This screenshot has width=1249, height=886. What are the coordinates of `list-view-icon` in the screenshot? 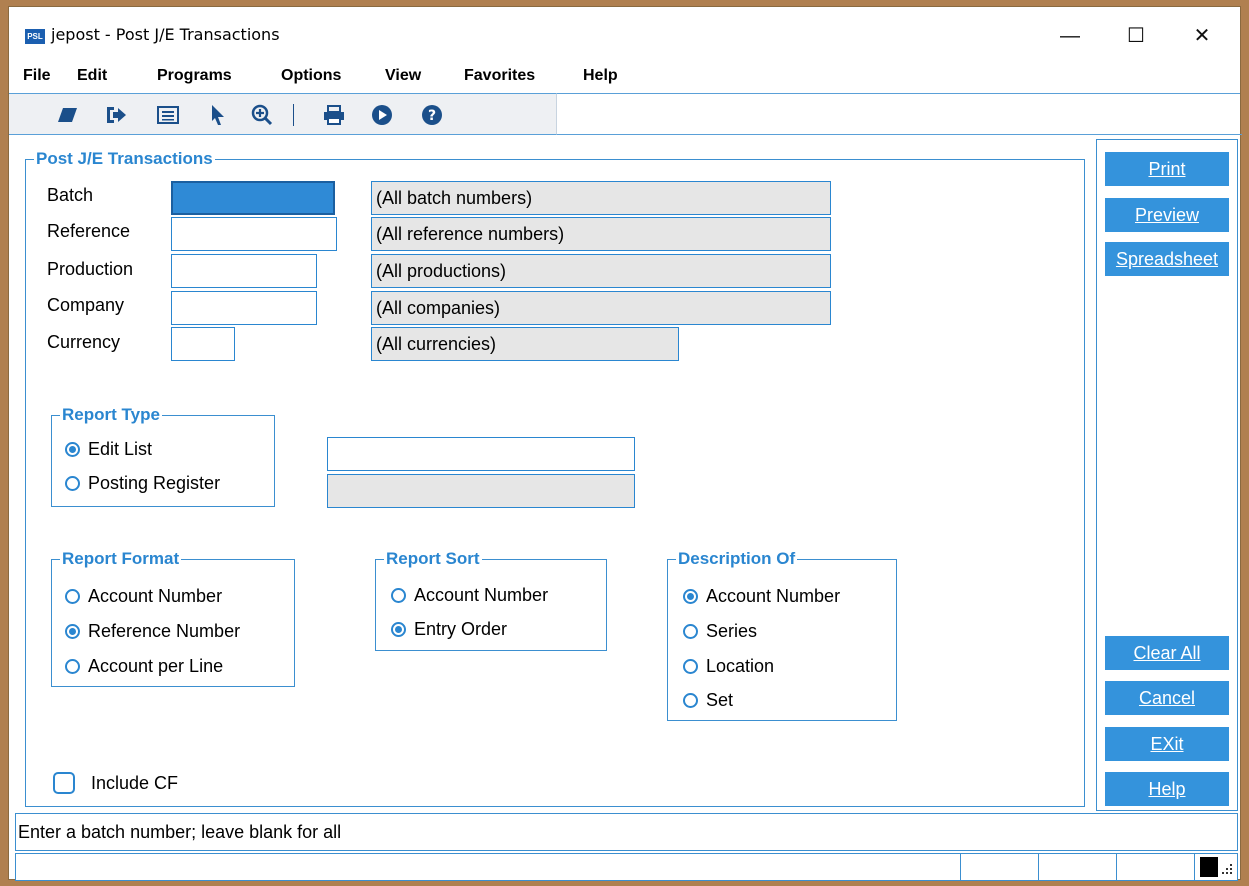 It's located at (168, 115).